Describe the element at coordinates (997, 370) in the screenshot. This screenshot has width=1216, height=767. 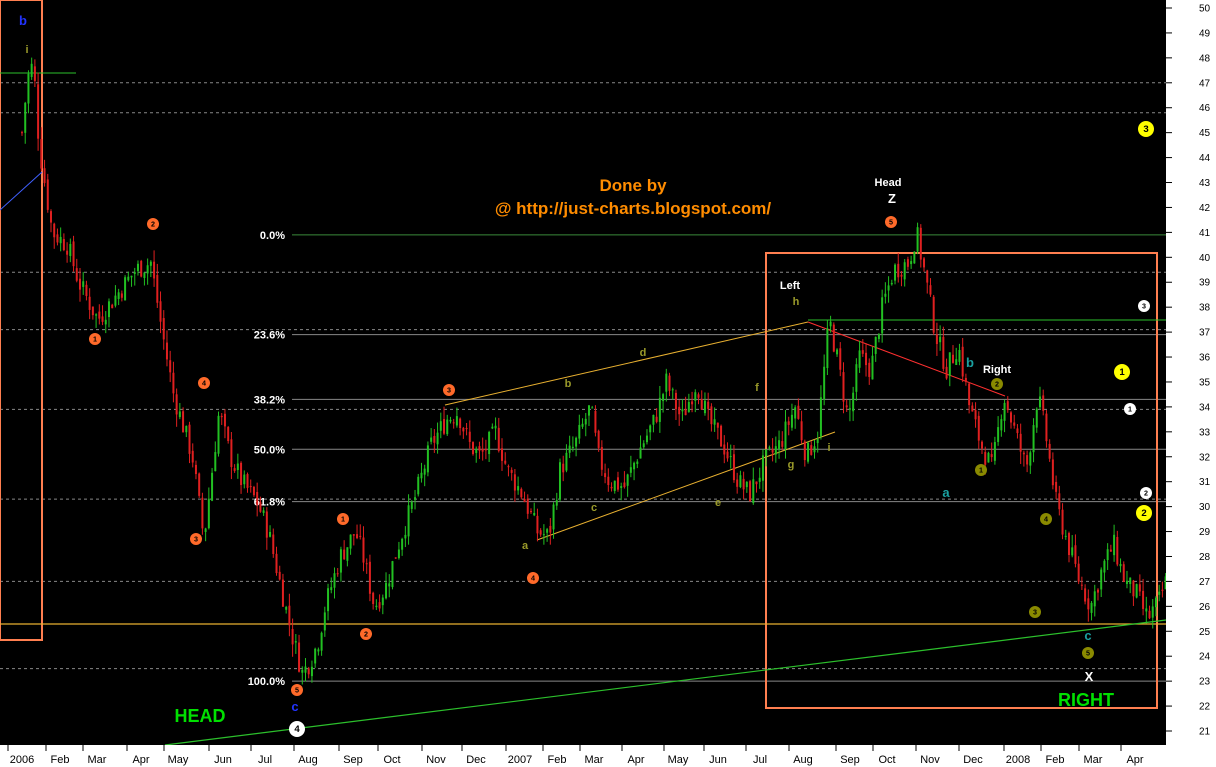
I see `right-shoulder-label: Right` at that location.